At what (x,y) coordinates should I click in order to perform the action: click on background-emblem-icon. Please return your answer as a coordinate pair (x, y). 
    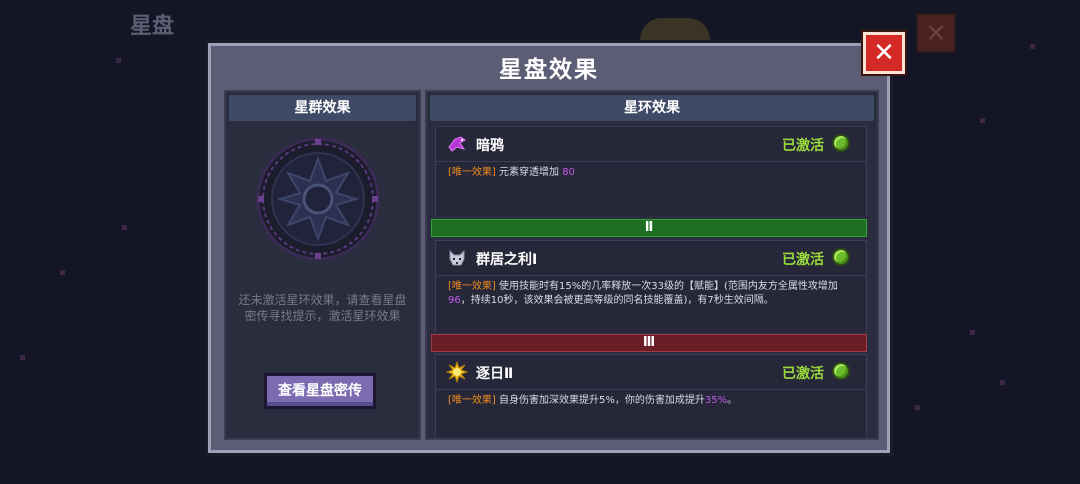
    Looking at the image, I should click on (675, 29).